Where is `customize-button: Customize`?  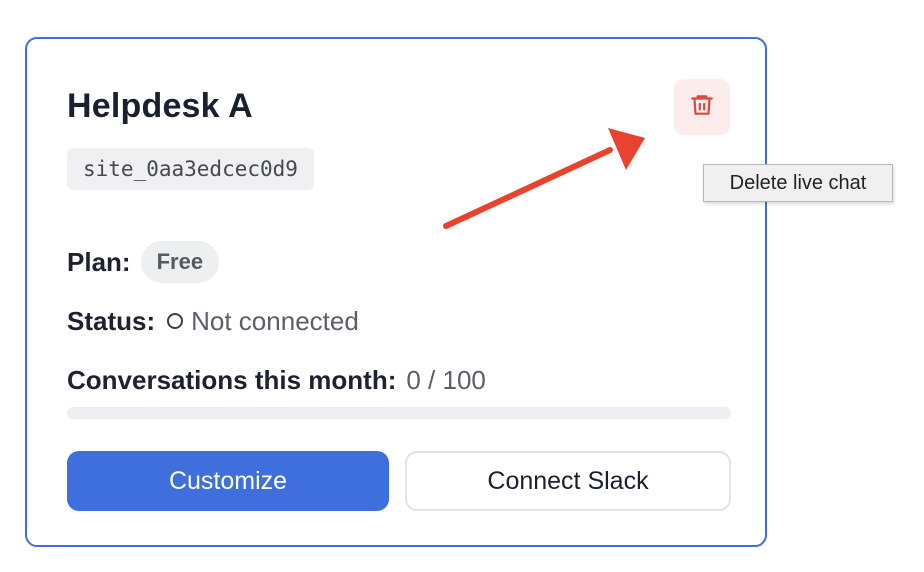
customize-button: Customize is located at coordinates (228, 481).